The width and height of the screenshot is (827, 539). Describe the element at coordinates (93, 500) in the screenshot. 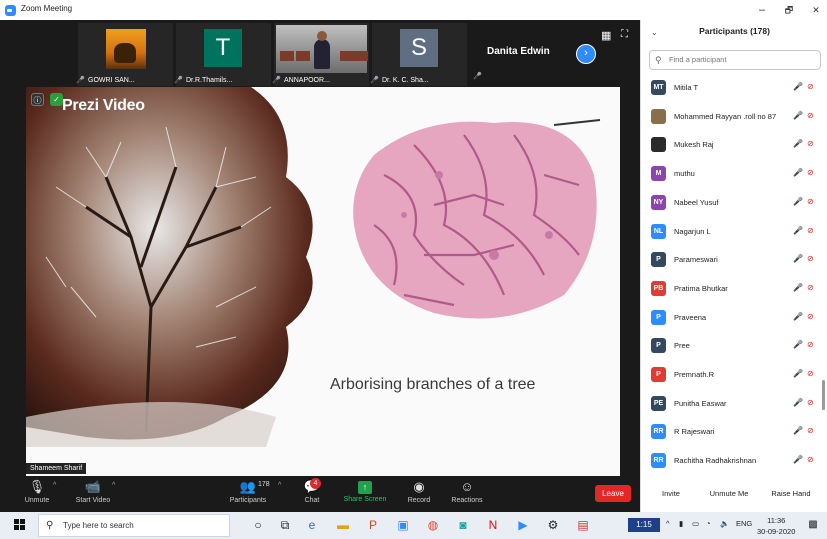

I see `start-video-label: Start Video` at that location.